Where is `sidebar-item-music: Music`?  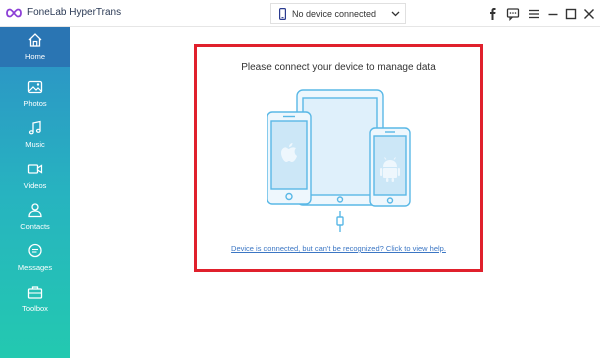 sidebar-item-music: Music is located at coordinates (35, 135).